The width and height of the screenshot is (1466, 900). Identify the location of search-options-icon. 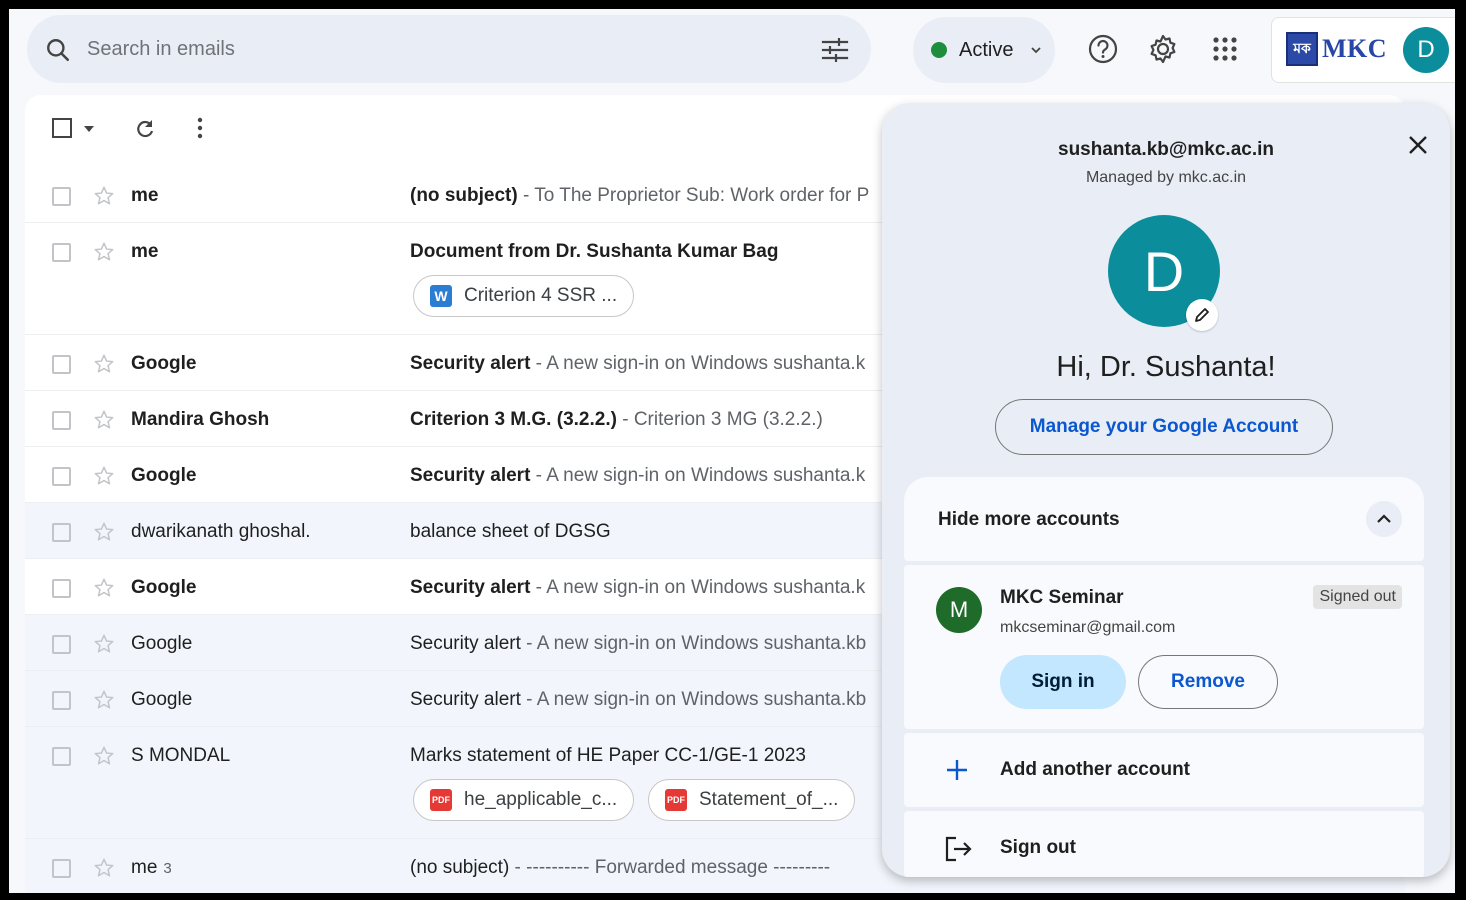
(835, 50).